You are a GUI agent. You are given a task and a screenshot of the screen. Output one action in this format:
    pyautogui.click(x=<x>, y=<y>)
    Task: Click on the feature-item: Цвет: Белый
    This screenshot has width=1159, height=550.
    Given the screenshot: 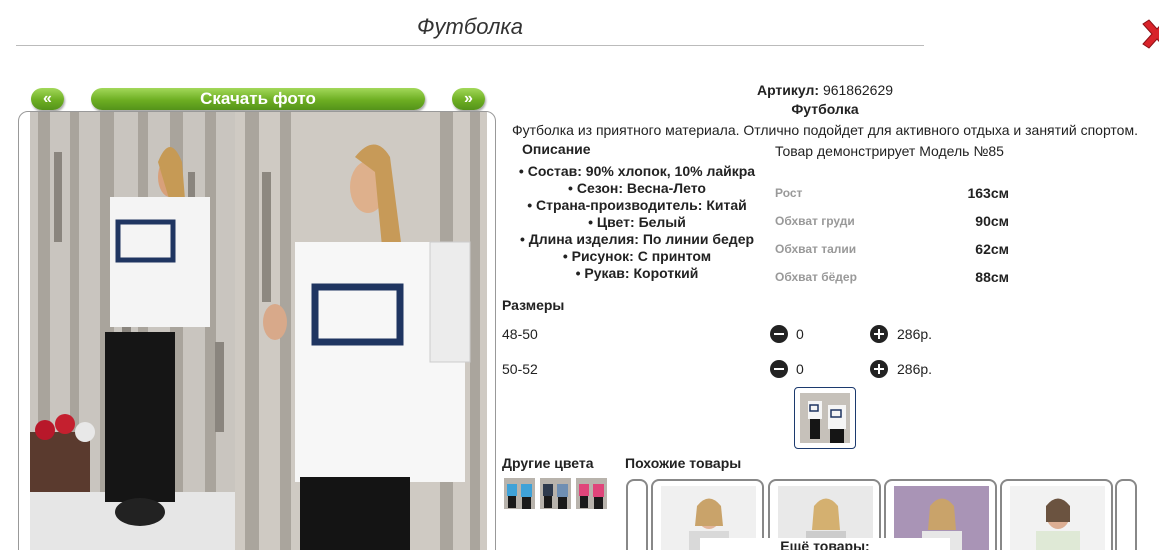 What is the action you would take?
    pyautogui.click(x=637, y=222)
    